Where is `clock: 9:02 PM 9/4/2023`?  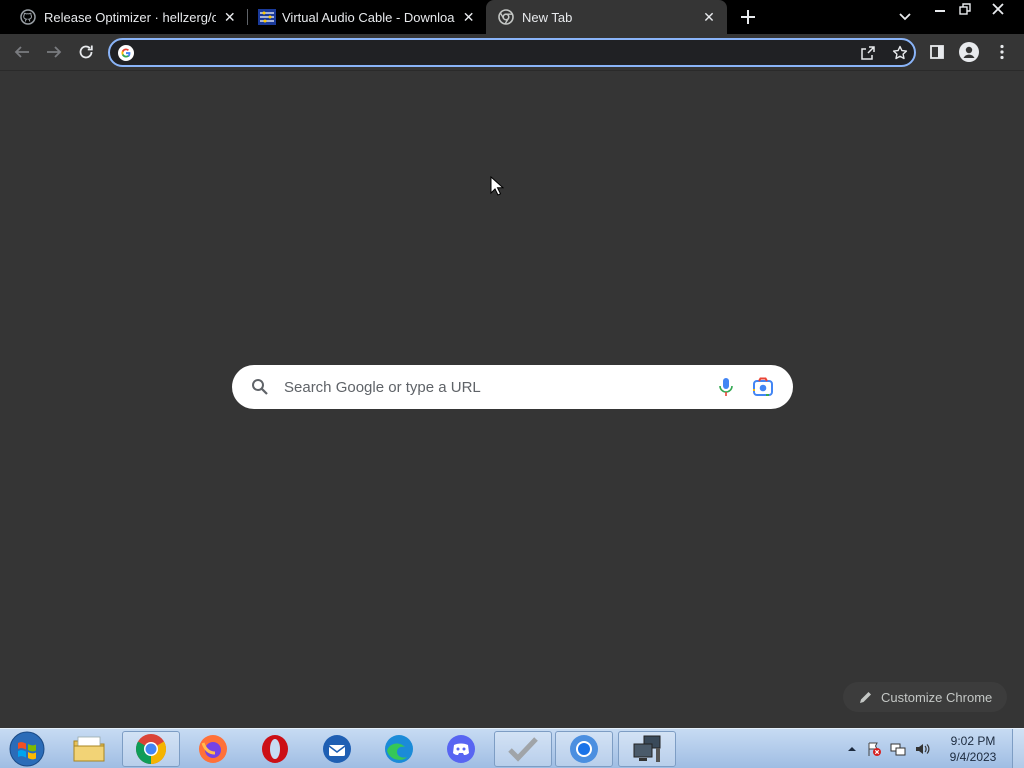
clock: 9:02 PM 9/4/2023 is located at coordinates (973, 749).